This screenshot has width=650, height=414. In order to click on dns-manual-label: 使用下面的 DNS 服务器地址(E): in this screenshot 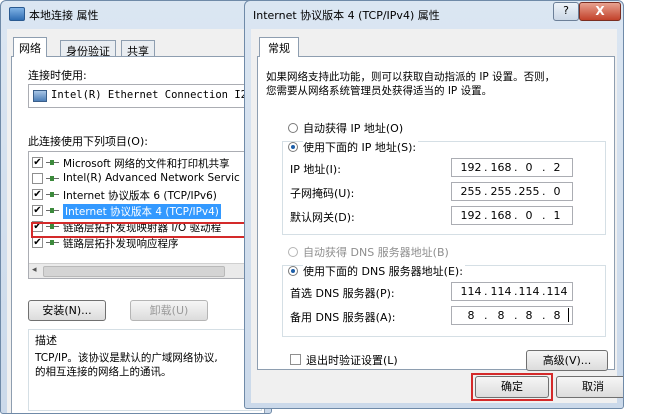, I will do `click(384, 271)`.